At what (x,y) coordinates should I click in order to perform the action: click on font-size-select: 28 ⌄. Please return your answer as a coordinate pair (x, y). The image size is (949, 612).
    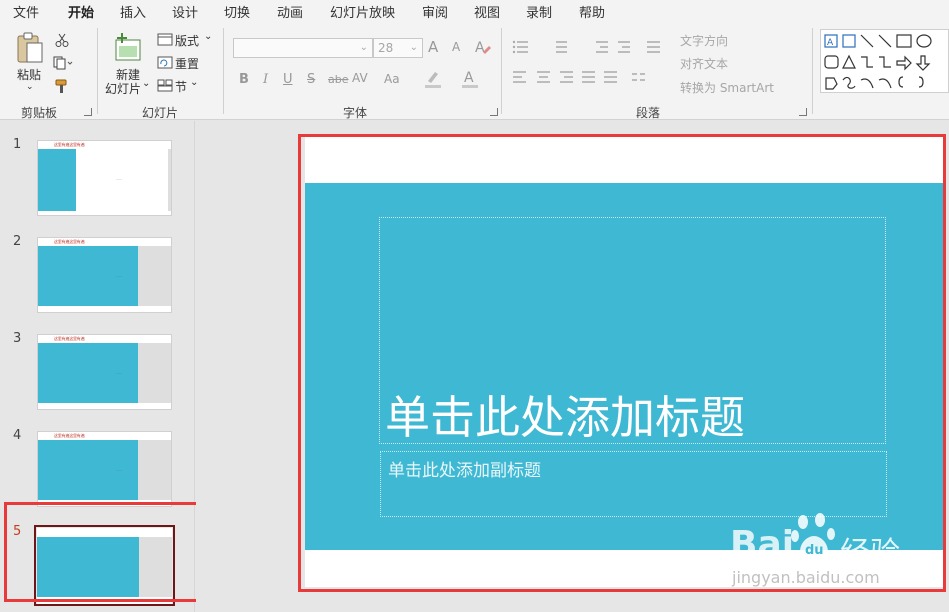
    Looking at the image, I should click on (398, 48).